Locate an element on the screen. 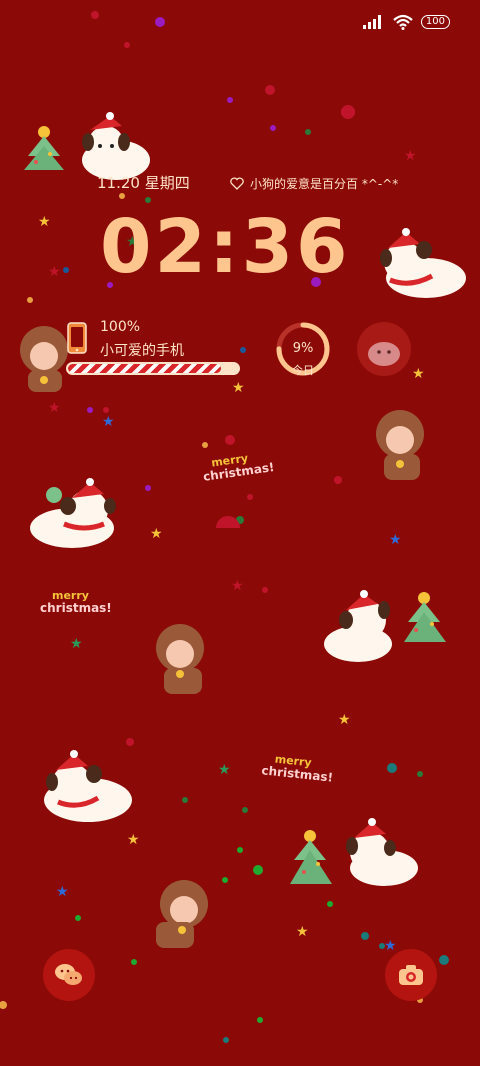 The image size is (480, 1066). battery-progress-bar is located at coordinates (153, 368).